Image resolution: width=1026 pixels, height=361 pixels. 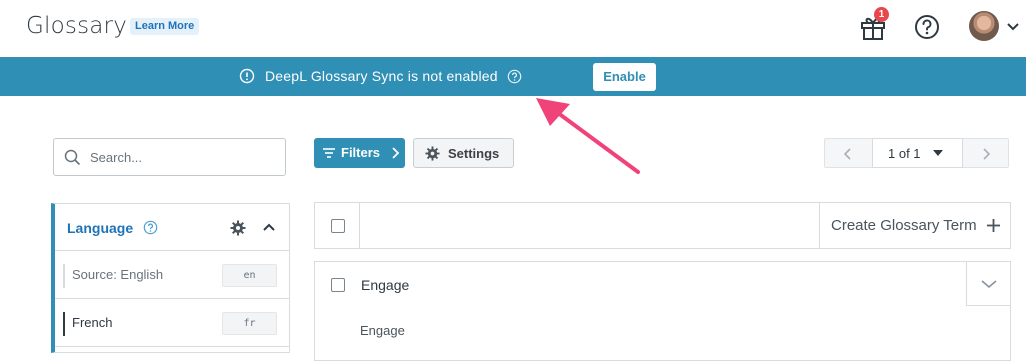 I want to click on chevron-left-icon, so click(x=847, y=154).